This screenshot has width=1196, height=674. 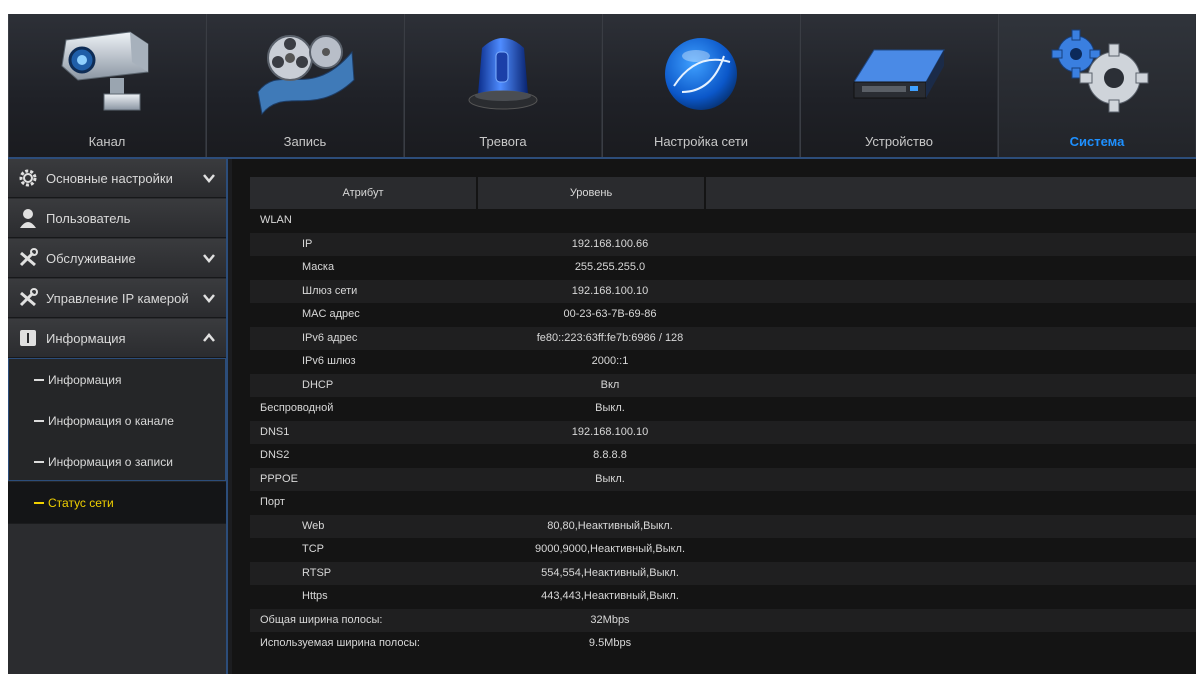 I want to click on alarm-light-icon, so click(x=503, y=74).